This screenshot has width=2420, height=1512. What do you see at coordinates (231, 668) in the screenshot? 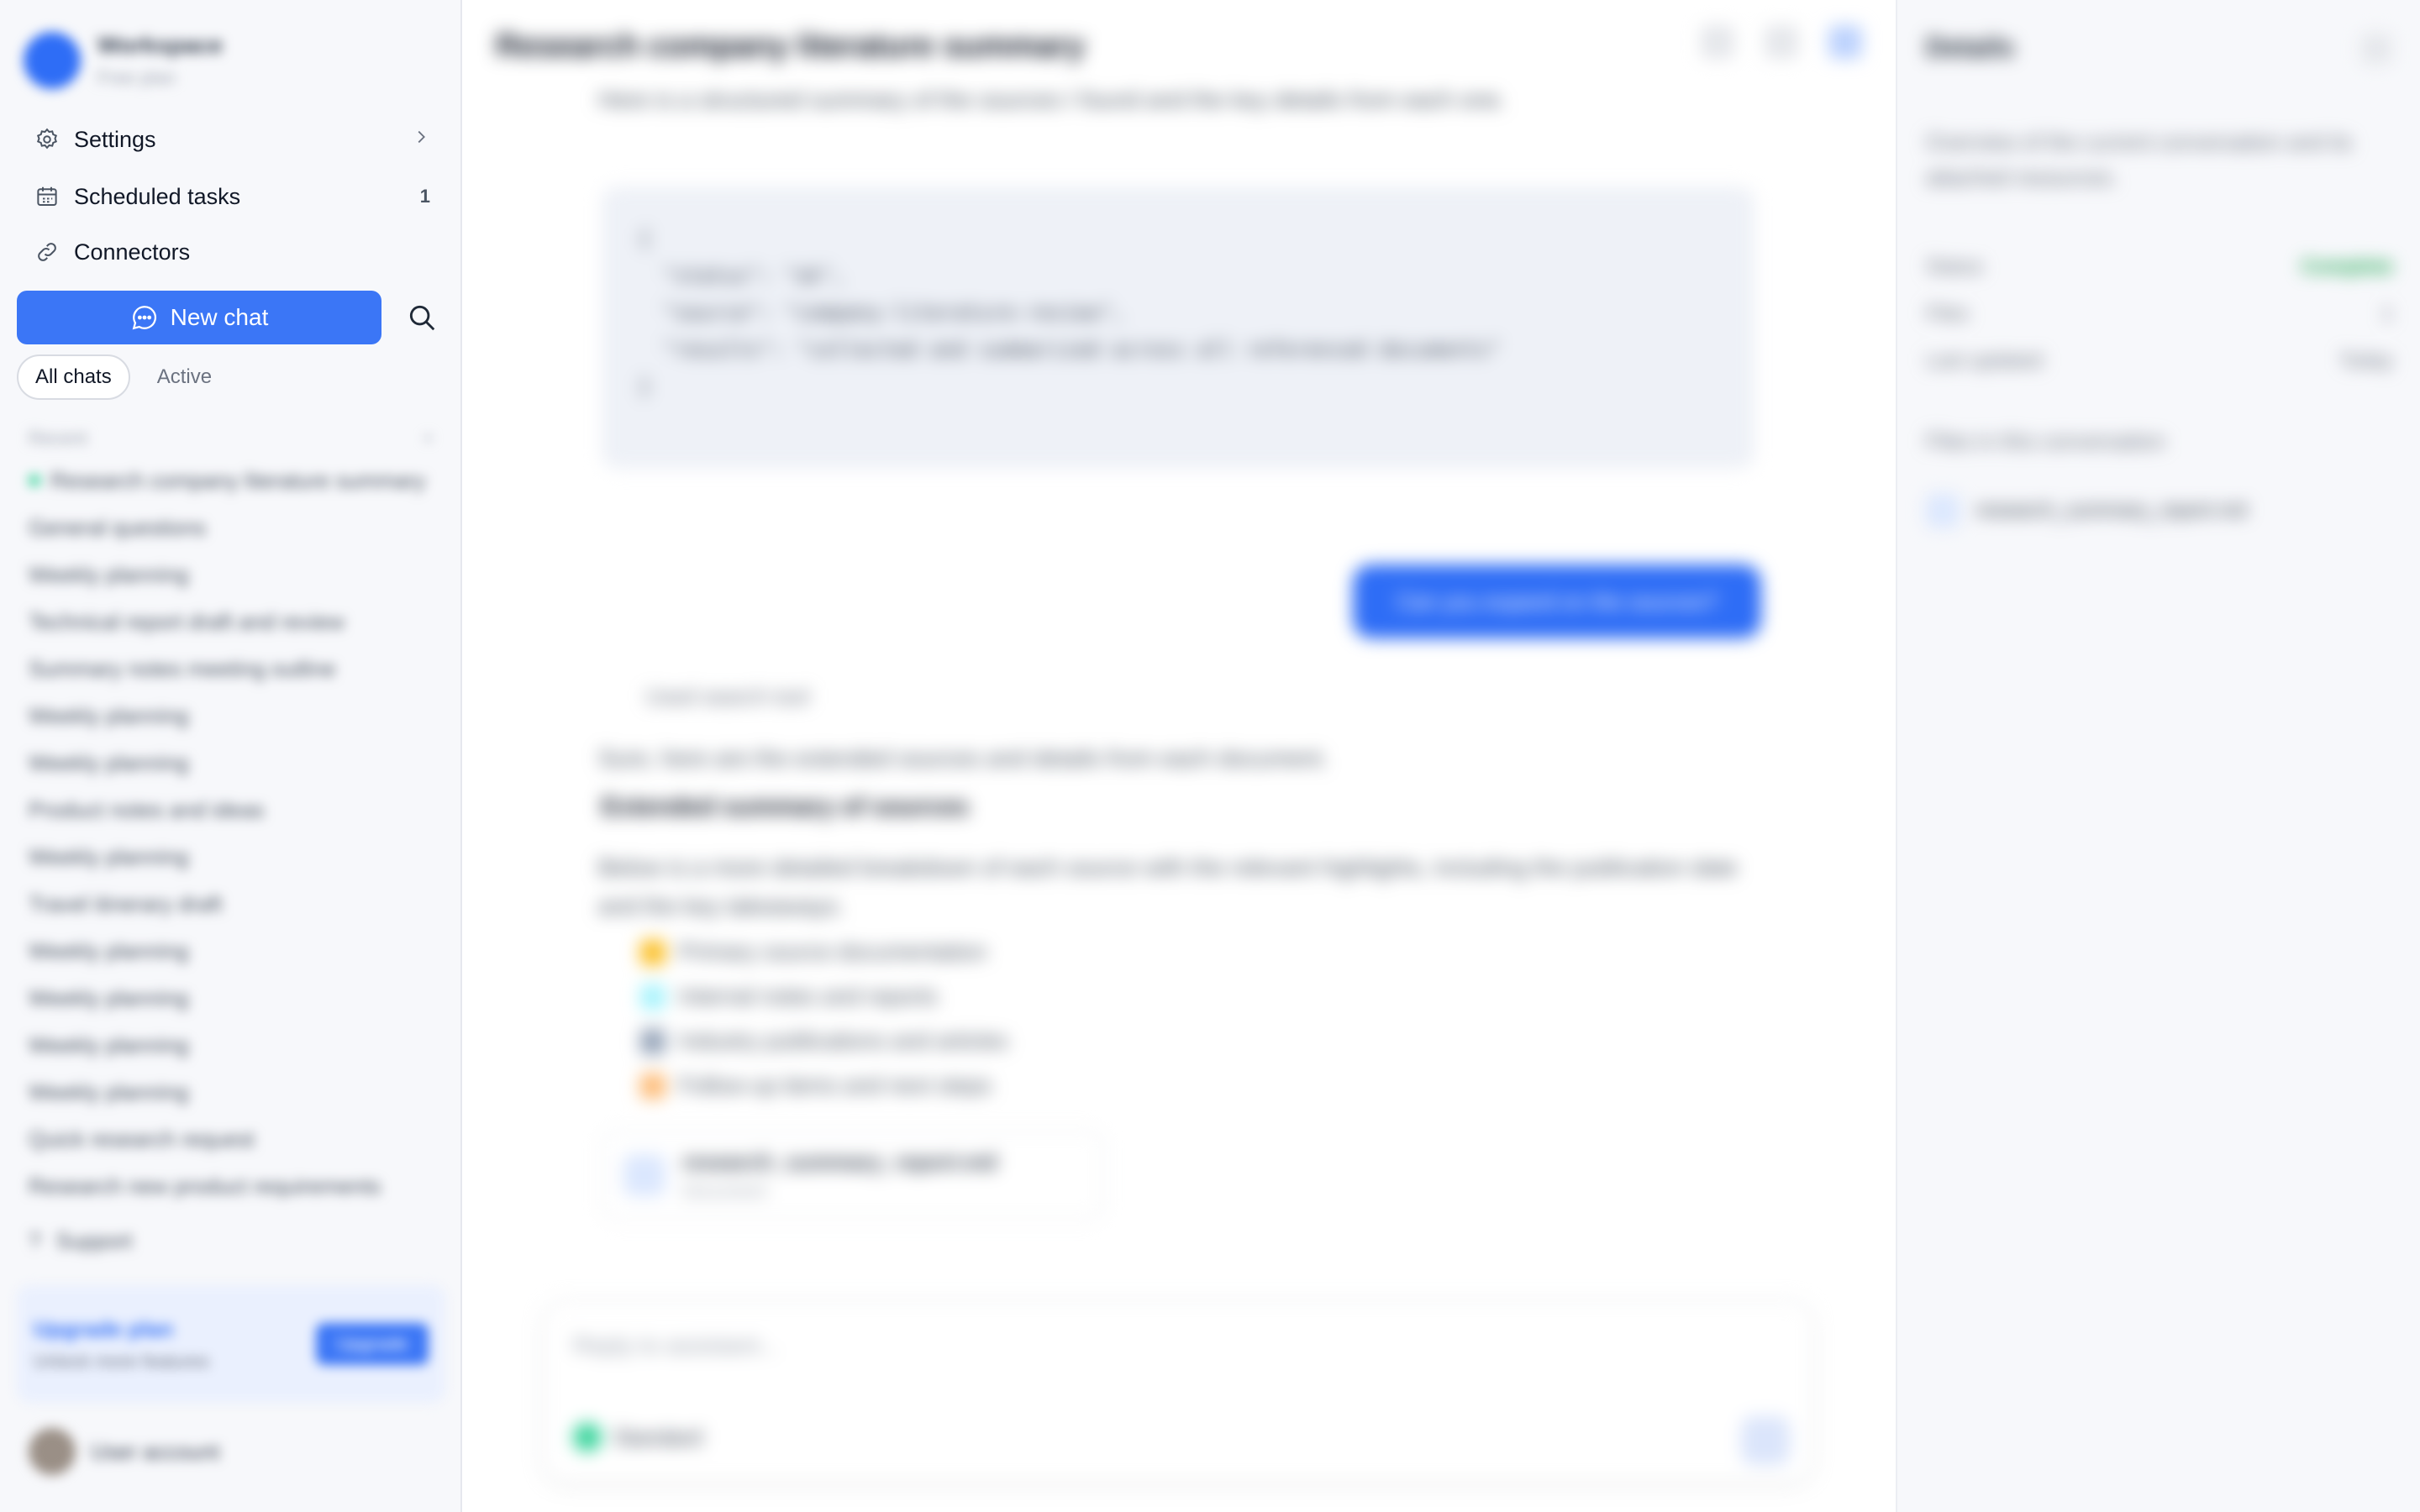
I see `chat-list-item: Summary notes meeting outline` at bounding box center [231, 668].